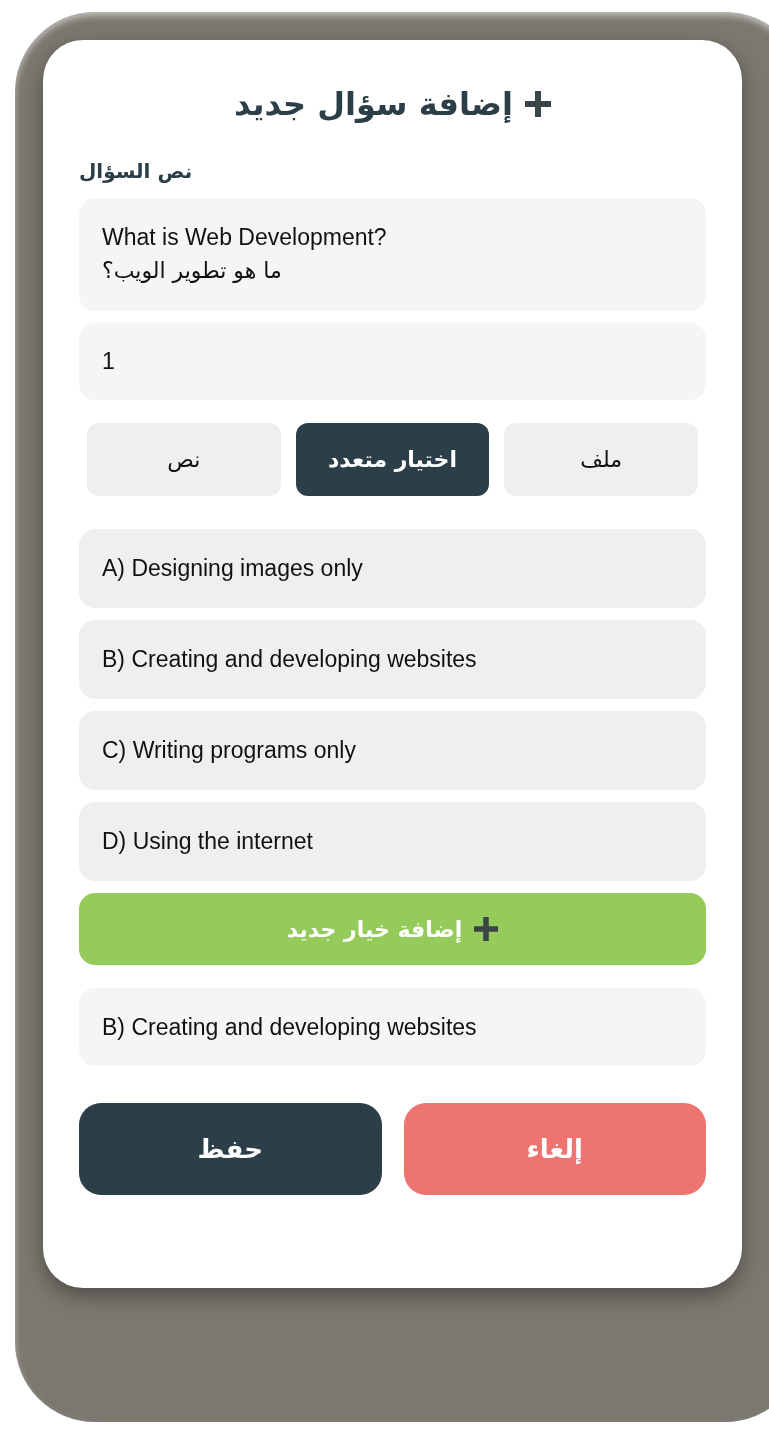  I want to click on dialog-title: إضافة سؤال جديد, so click(373, 104).